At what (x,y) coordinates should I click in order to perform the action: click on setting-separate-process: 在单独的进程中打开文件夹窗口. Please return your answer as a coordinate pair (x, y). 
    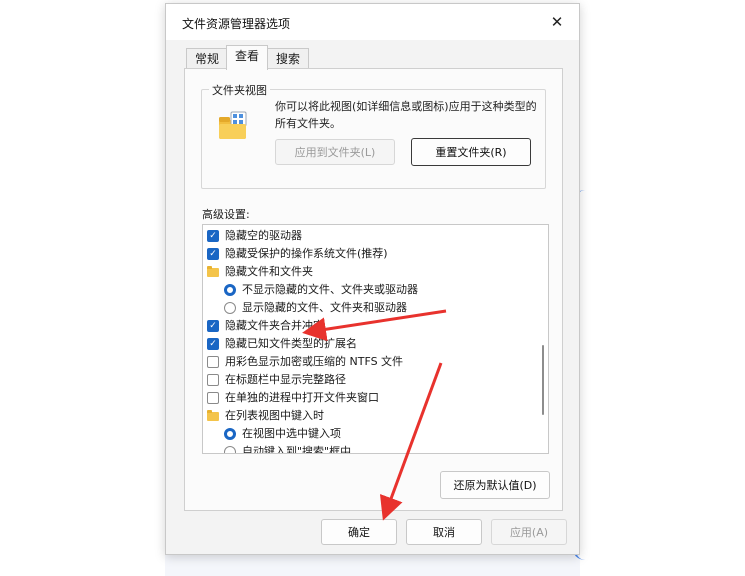
    Looking at the image, I should click on (293, 398).